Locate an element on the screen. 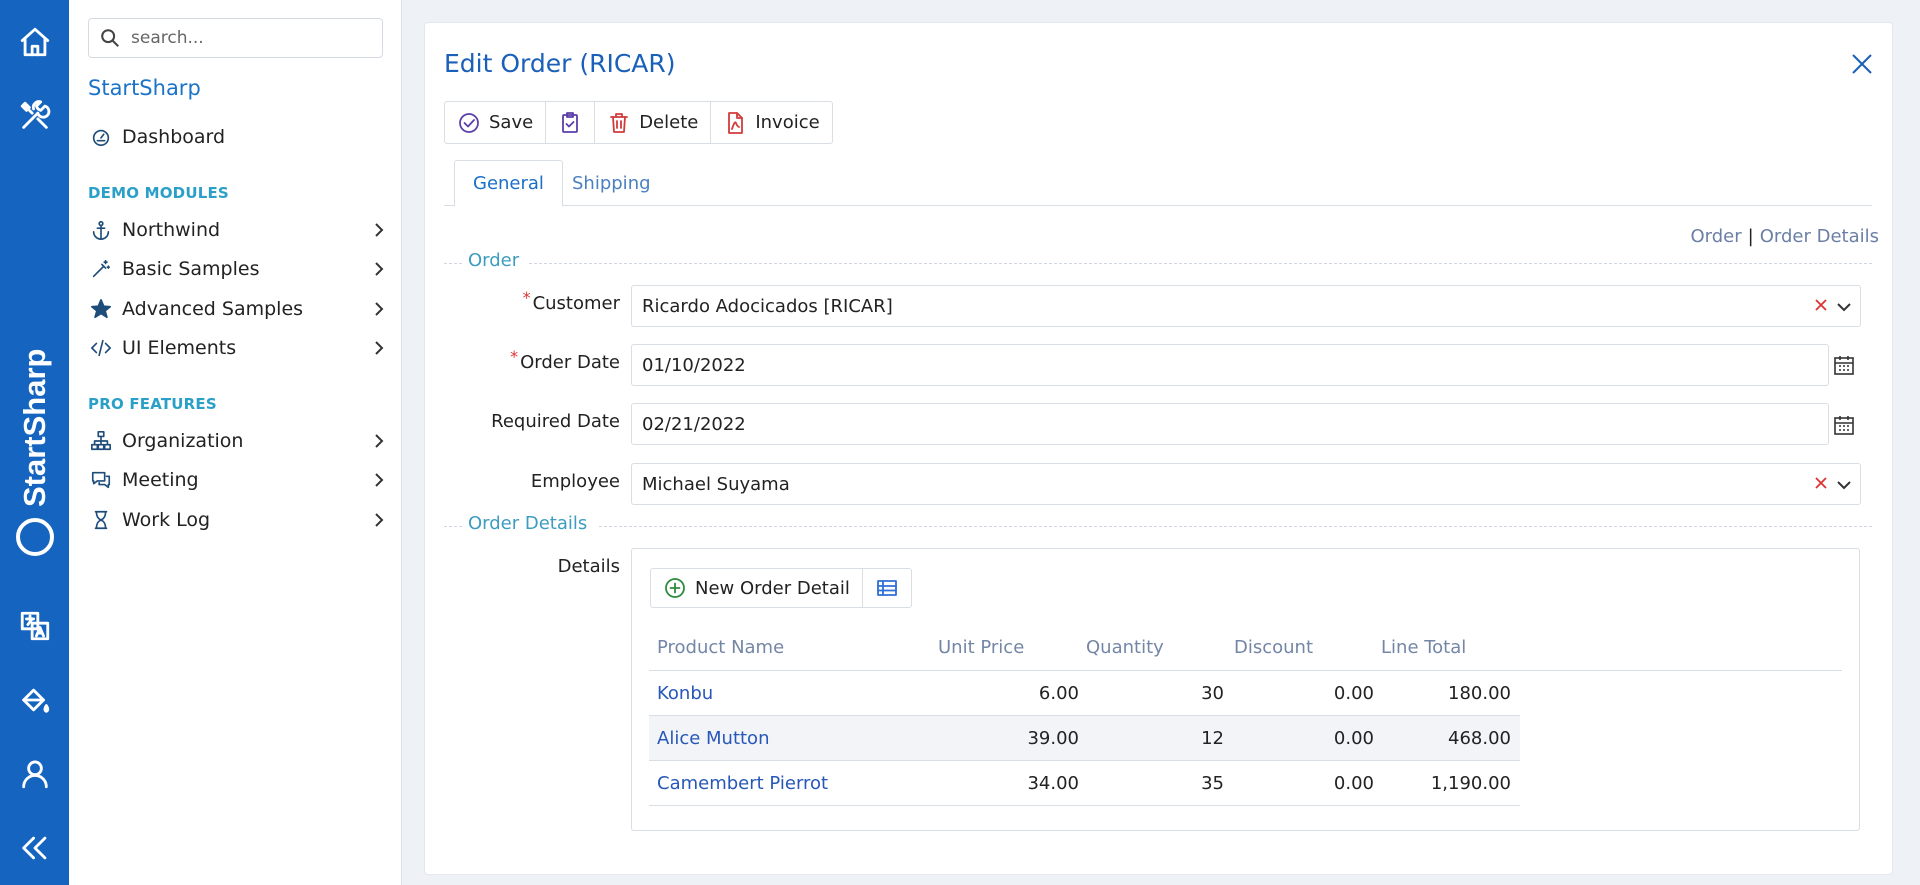 The height and width of the screenshot is (885, 1920). employee-label: Employee is located at coordinates (575, 481).